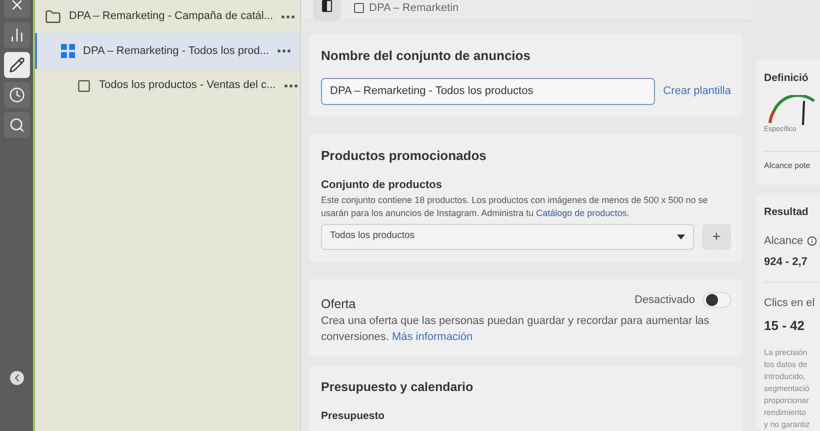 This screenshot has height=431, width=820. What do you see at coordinates (426, 56) in the screenshot?
I see `card-title: Nombre del conjunto de anuncios` at bounding box center [426, 56].